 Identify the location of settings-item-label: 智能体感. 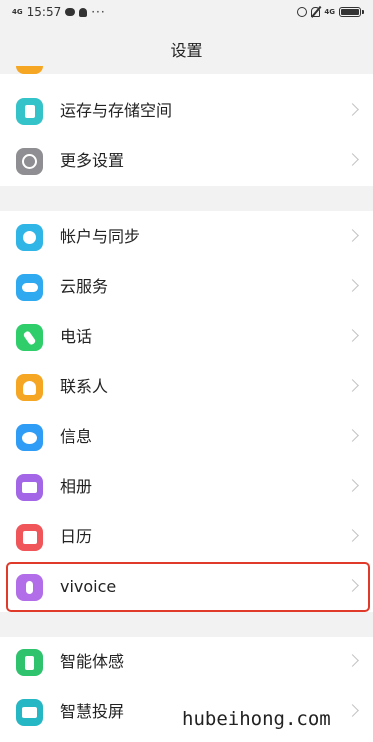
(92, 661).